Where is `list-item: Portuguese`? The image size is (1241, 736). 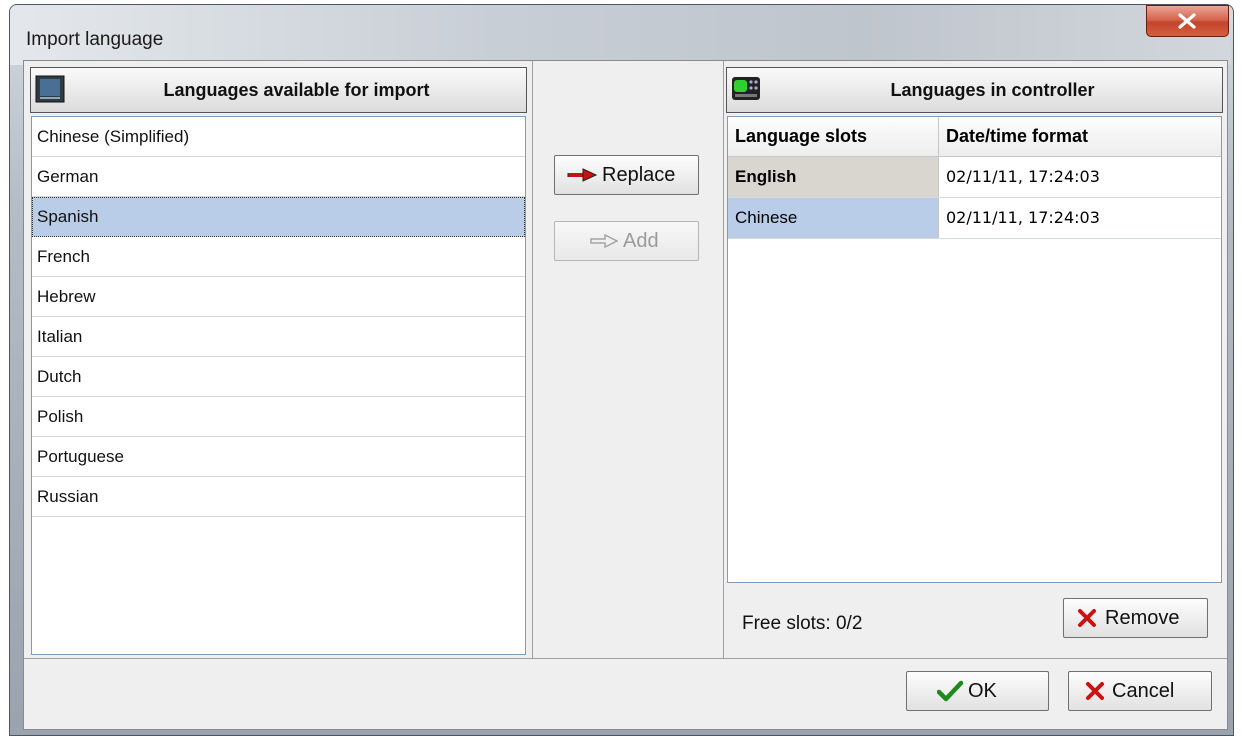
list-item: Portuguese is located at coordinates (278, 457).